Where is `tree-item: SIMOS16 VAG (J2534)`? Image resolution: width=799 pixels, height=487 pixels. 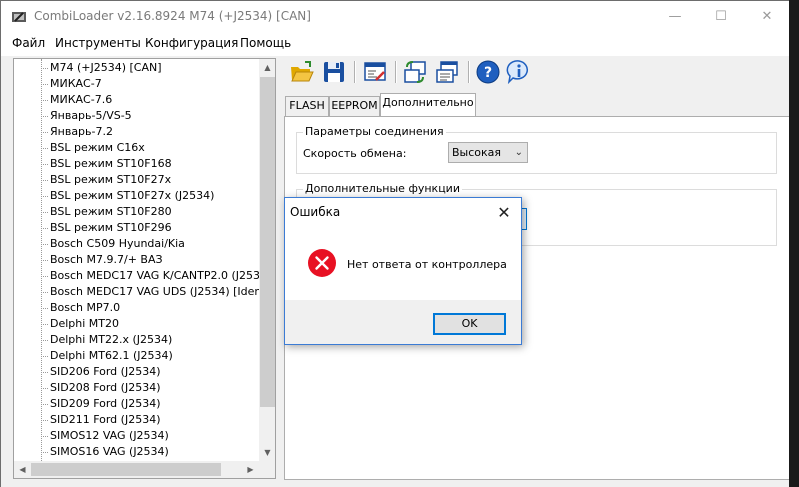
tree-item: SIMOS16 VAG (J2534) is located at coordinates (105, 452).